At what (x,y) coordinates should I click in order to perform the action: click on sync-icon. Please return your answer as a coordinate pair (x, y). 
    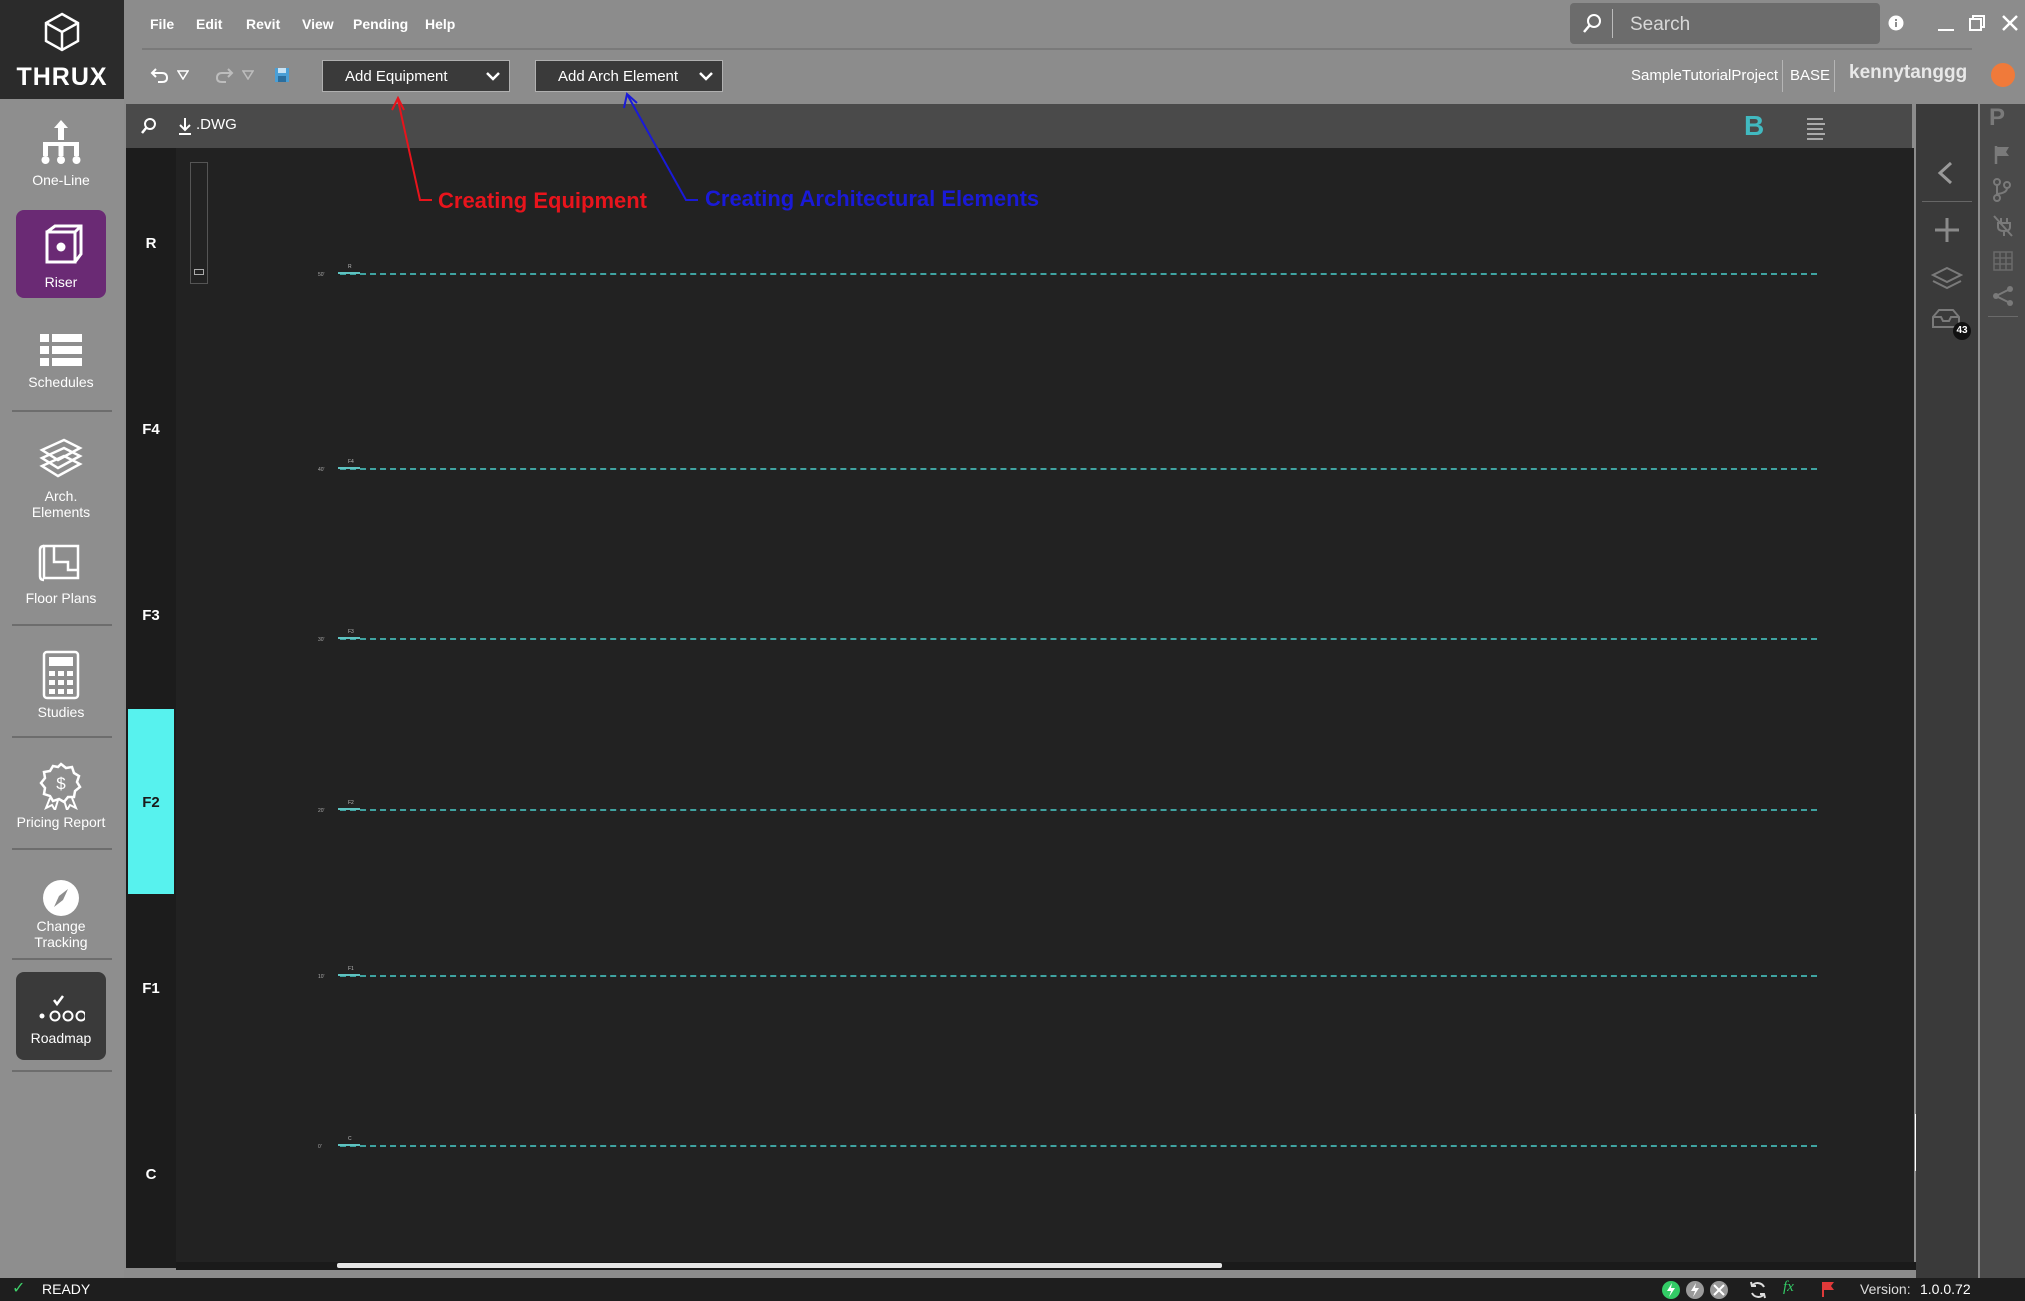
    Looking at the image, I should click on (1758, 1290).